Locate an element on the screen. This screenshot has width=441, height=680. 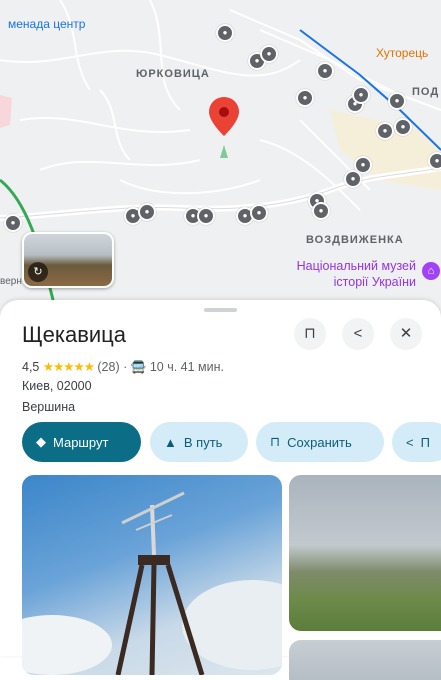
street-view-thumbnail: ↻ is located at coordinates (68, 260).